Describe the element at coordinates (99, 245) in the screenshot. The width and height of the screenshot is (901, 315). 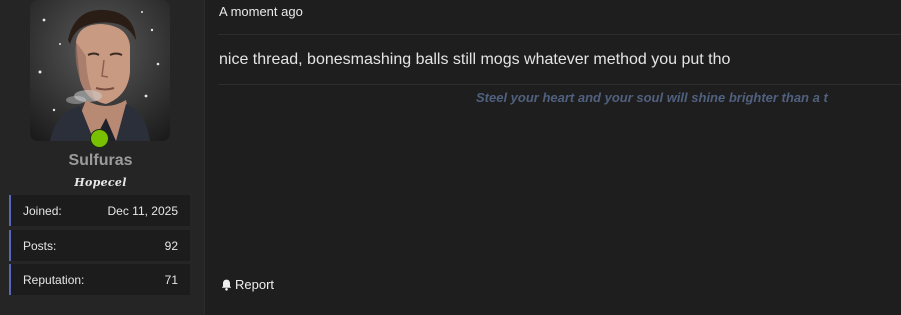
I see `stat-posts: Posts: 92` at that location.